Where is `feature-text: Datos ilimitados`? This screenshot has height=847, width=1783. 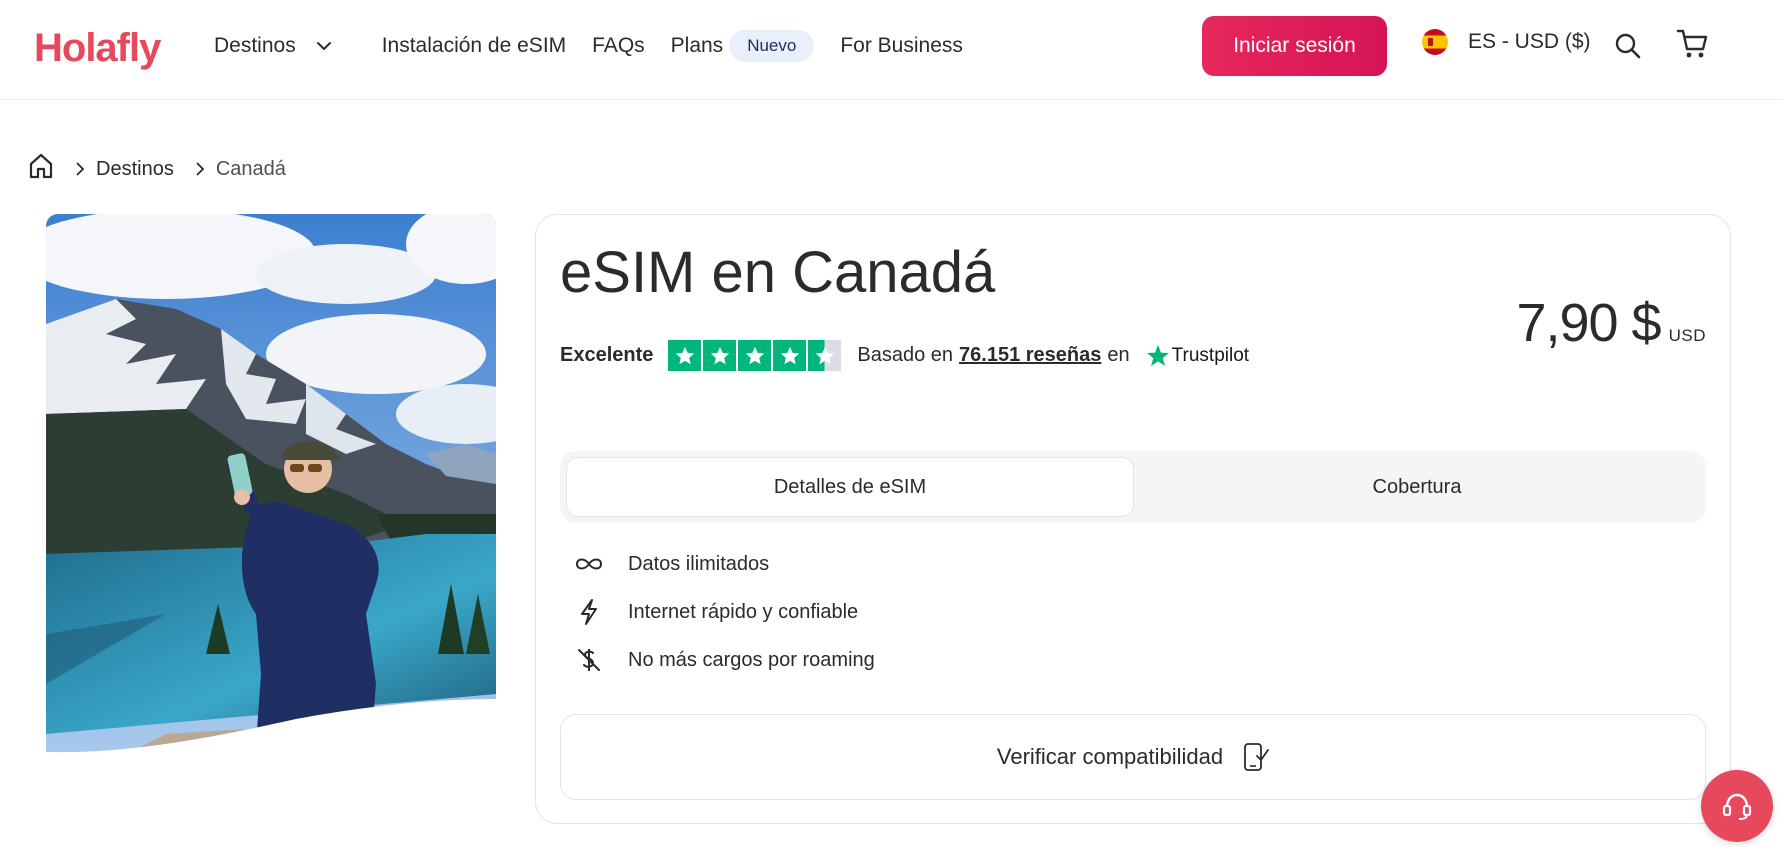
feature-text: Datos ilimitados is located at coordinates (699, 563).